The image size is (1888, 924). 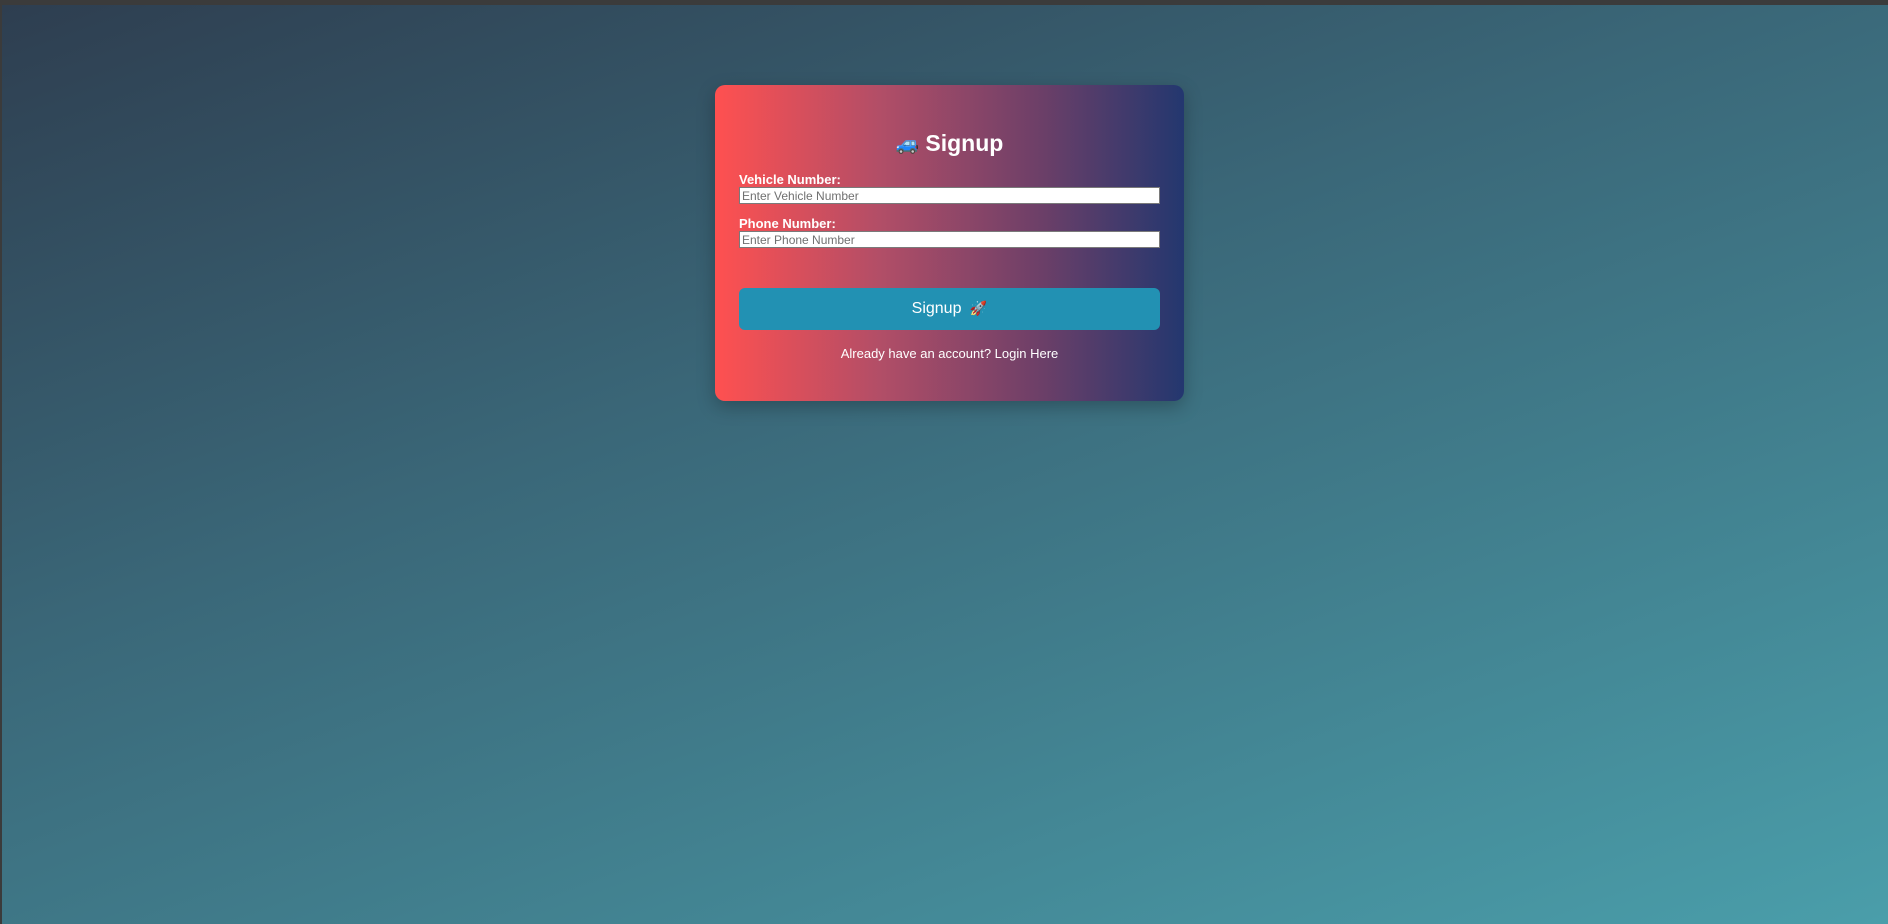 I want to click on phone-number-input, so click(x=949, y=239).